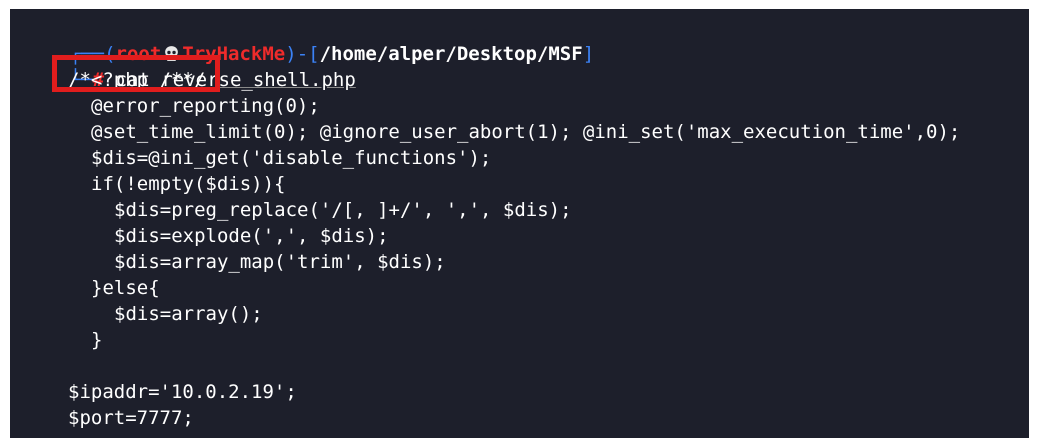 This screenshot has width=1039, height=447. Describe the element at coordinates (125, 288) in the screenshot. I see `code-line: }else{` at that location.